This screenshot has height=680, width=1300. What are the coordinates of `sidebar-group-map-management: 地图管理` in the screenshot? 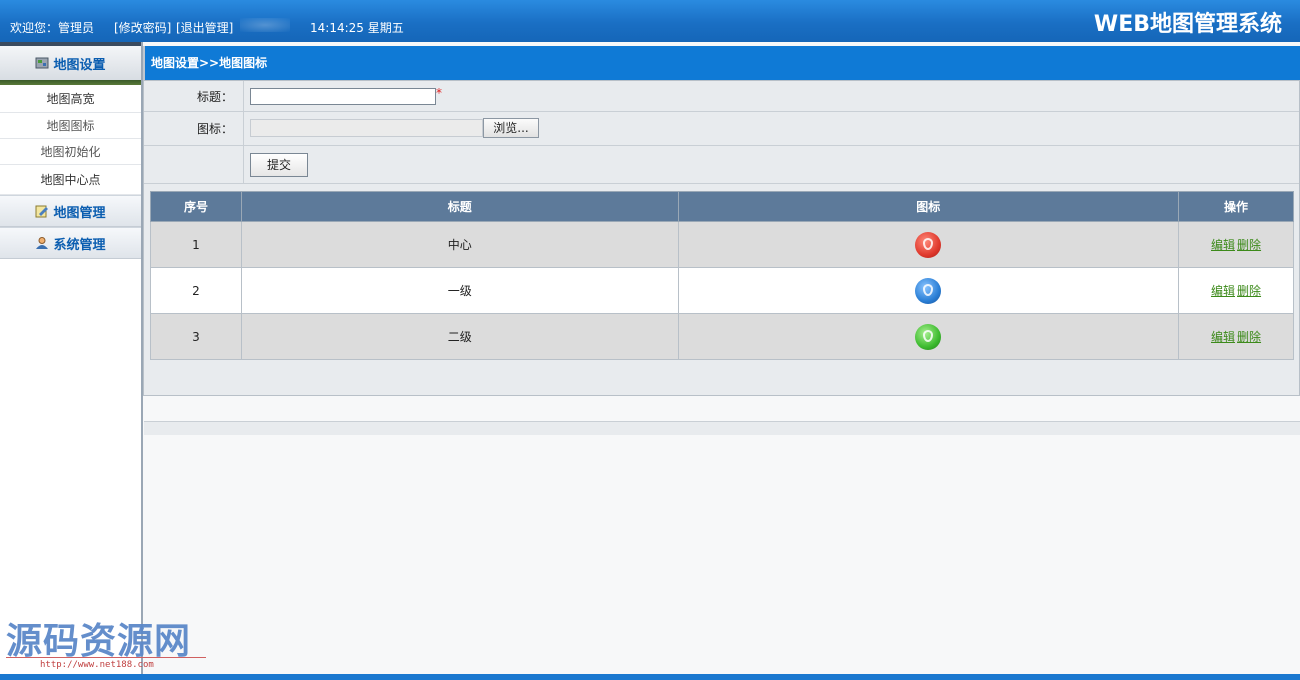 It's located at (70, 211).